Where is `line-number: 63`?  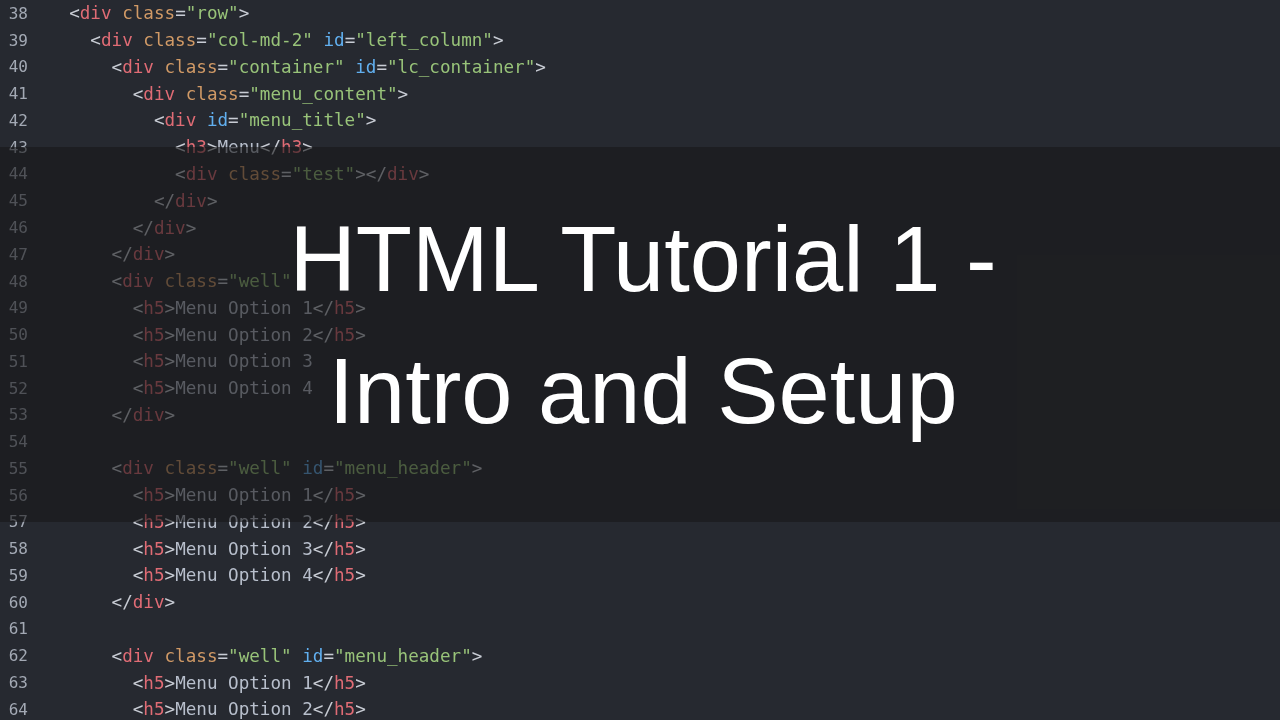
line-number: 63 is located at coordinates (17, 682).